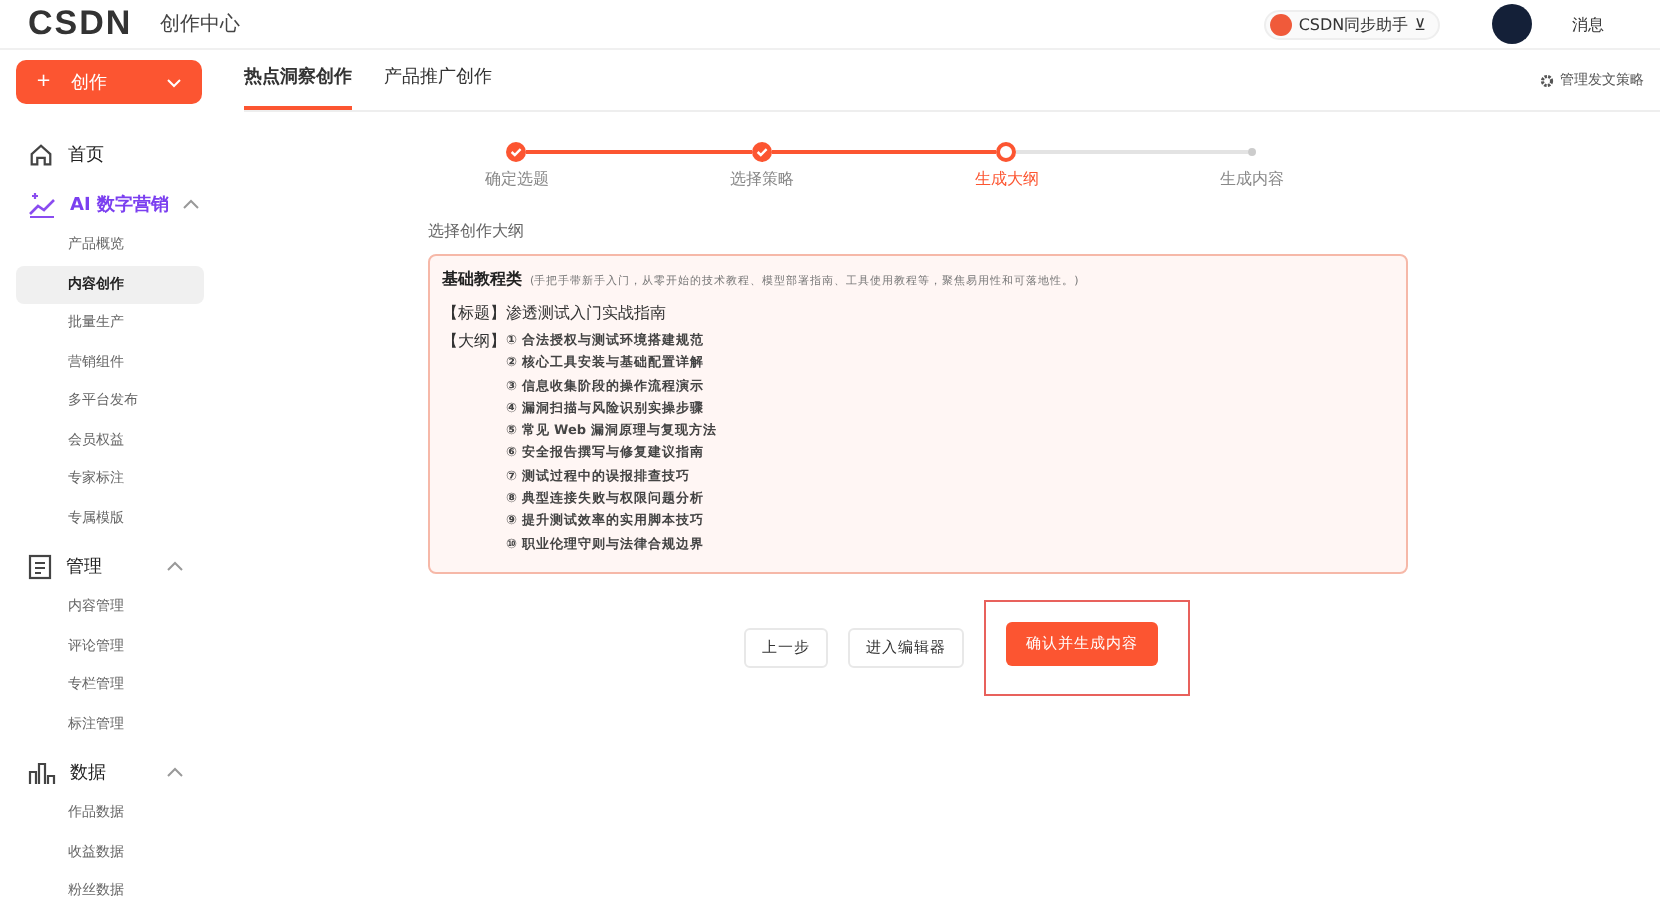 This screenshot has height=908, width=1660. Describe the element at coordinates (80, 24) in the screenshot. I see `logo: CSDN` at that location.